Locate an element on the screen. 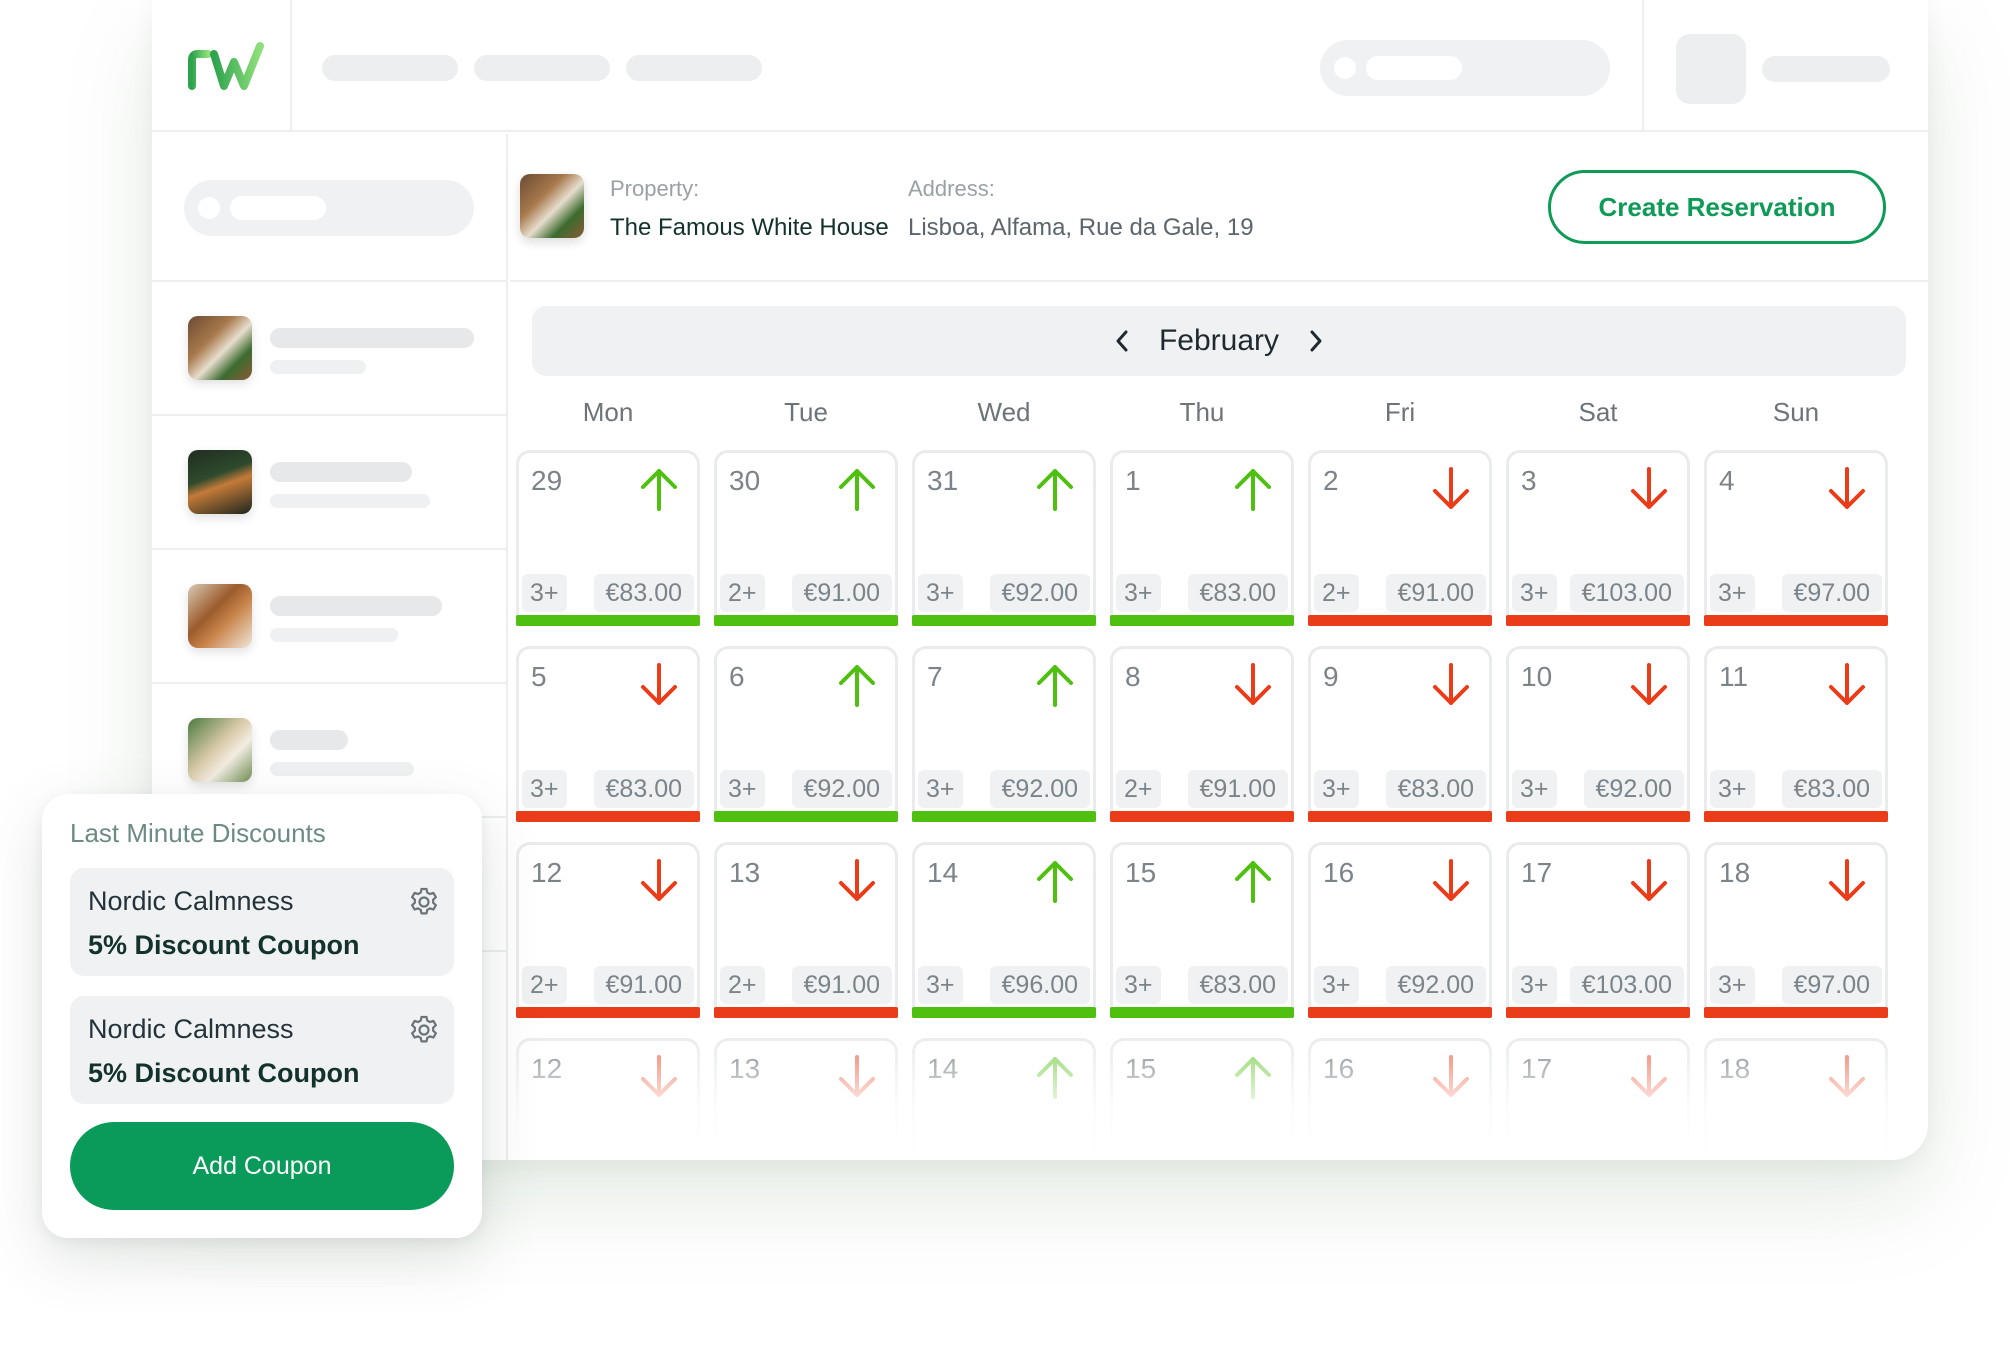 The width and height of the screenshot is (2010, 1359). calendar-day: 14 is located at coordinates (1004, 1099).